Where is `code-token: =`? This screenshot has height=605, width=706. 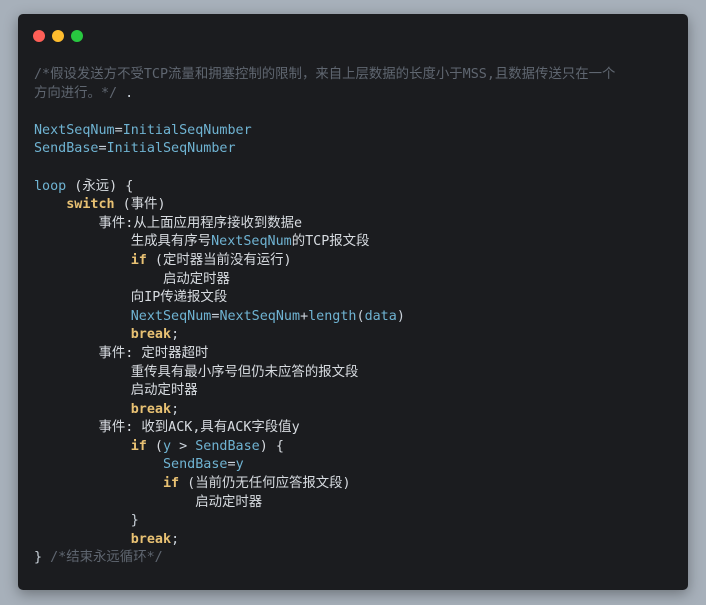 code-token: = is located at coordinates (231, 465).